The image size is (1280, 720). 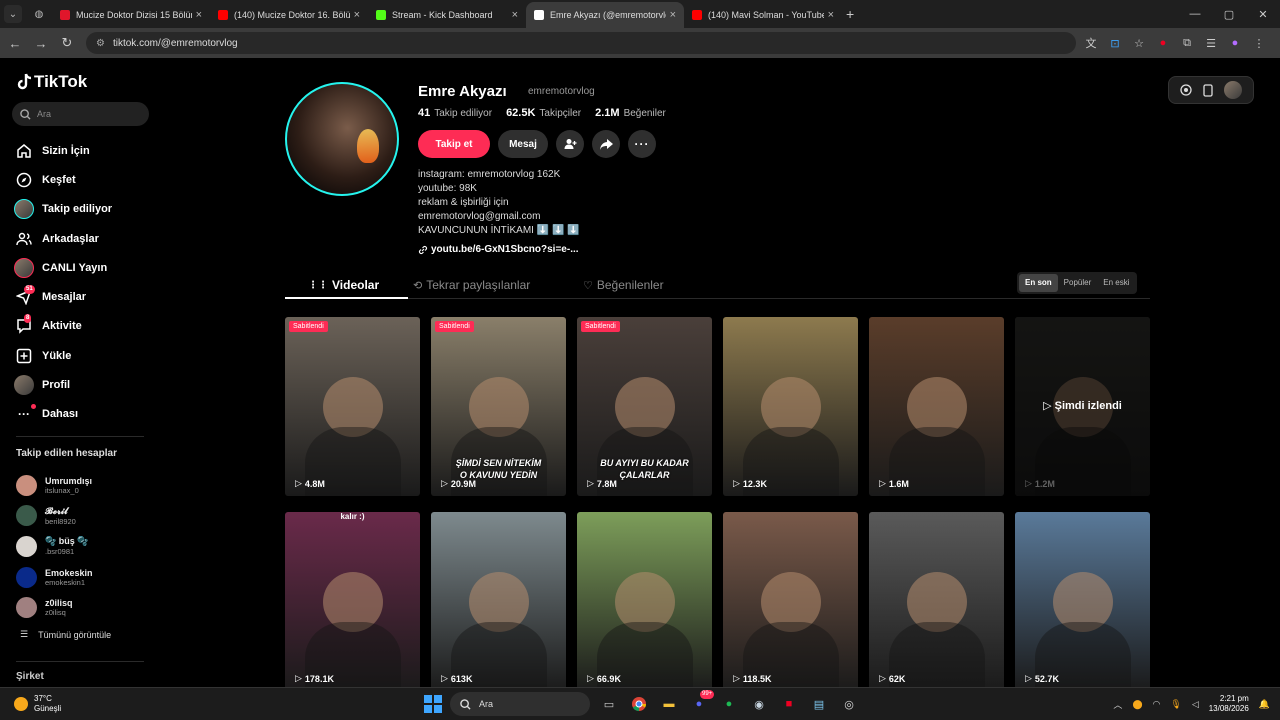 I want to click on sidebar-item-more: ··· Dahası, so click(x=63, y=414).